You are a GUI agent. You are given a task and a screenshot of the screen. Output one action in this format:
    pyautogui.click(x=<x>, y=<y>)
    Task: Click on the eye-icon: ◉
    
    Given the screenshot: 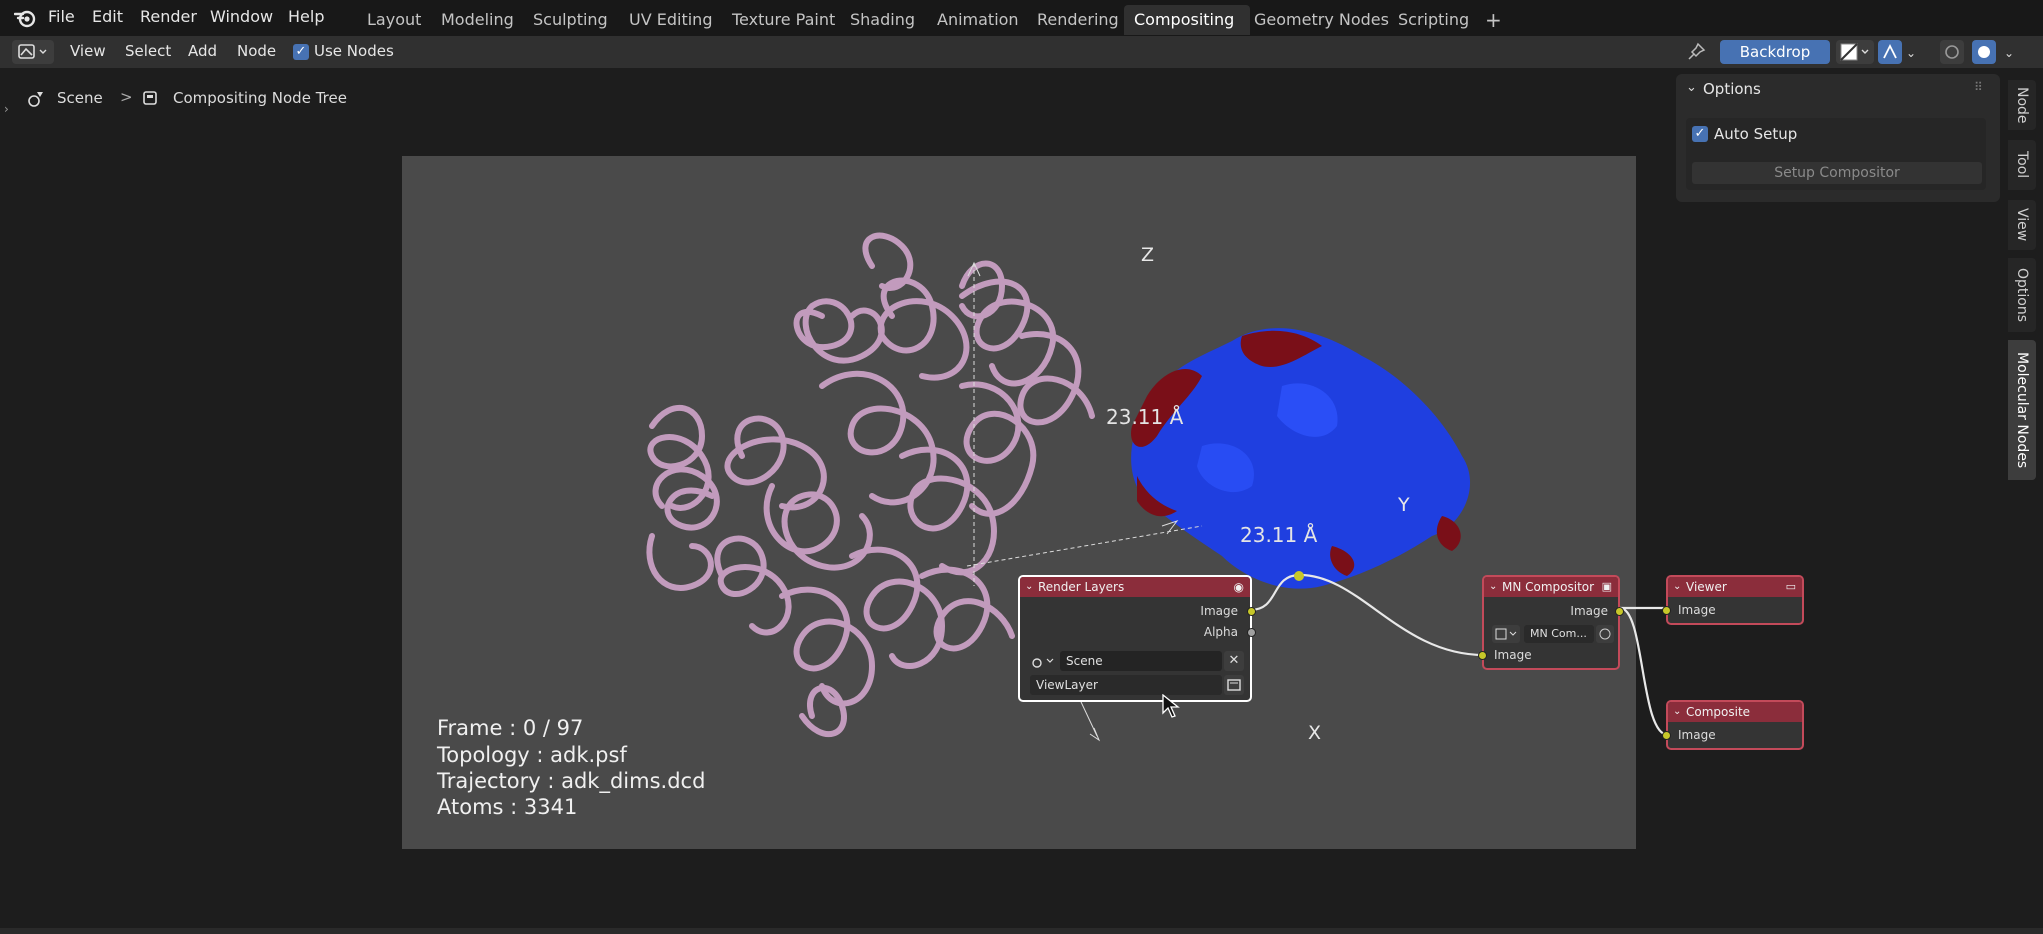 What is the action you would take?
    pyautogui.click(x=1239, y=587)
    